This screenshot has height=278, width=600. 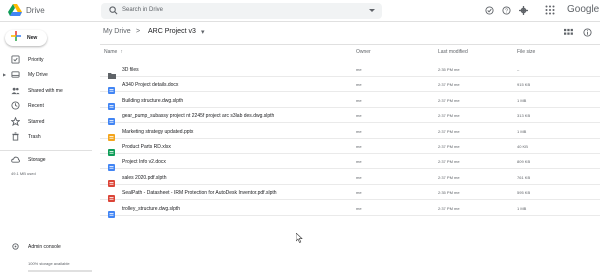 What do you see at coordinates (15, 10) in the screenshot?
I see `drive-logo-icon` at bounding box center [15, 10].